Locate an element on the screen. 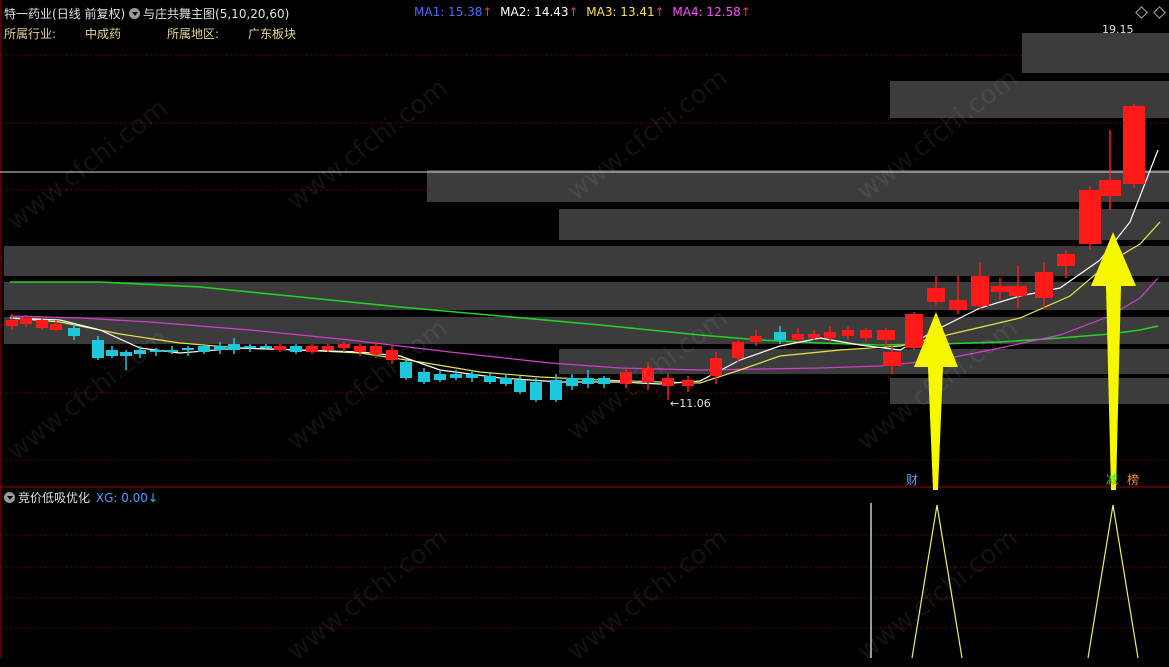  reduce-marker: 减 is located at coordinates (1112, 479).